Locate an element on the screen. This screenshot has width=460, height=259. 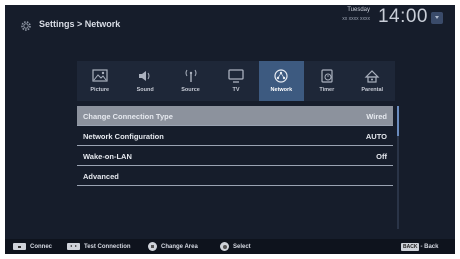
ok-key-icon is located at coordinates (224, 246).